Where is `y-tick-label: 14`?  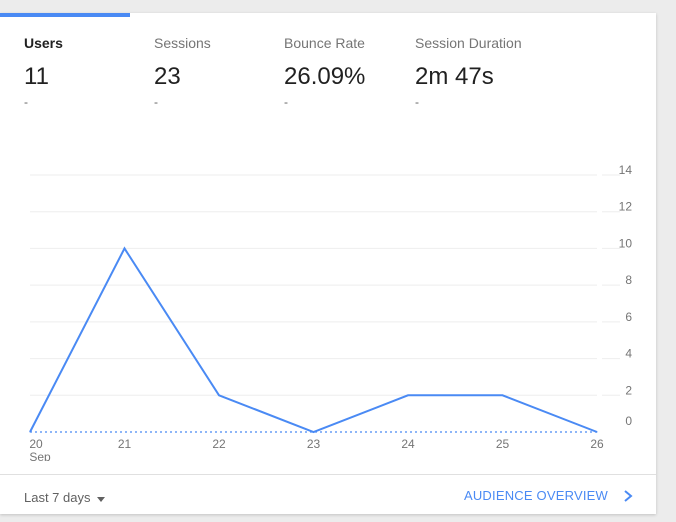 y-tick-label: 14 is located at coordinates (626, 170).